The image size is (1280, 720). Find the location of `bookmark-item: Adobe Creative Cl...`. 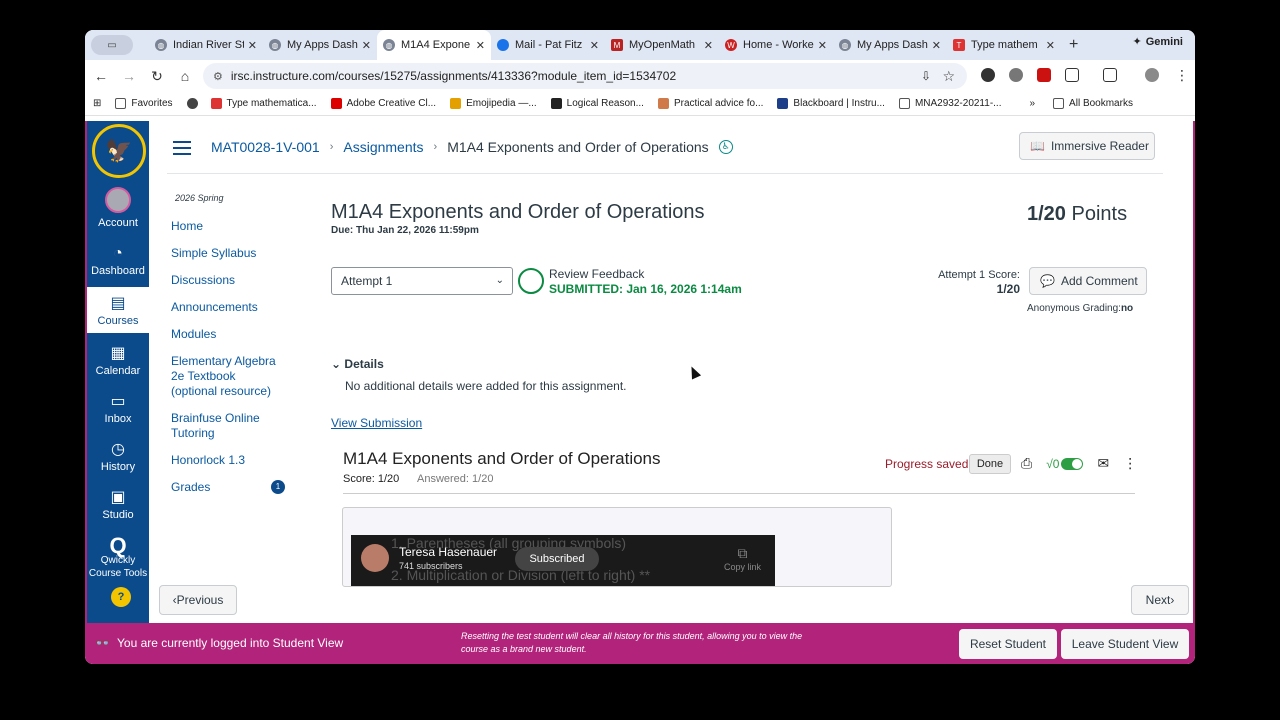

bookmark-item: Adobe Creative Cl... is located at coordinates (383, 103).